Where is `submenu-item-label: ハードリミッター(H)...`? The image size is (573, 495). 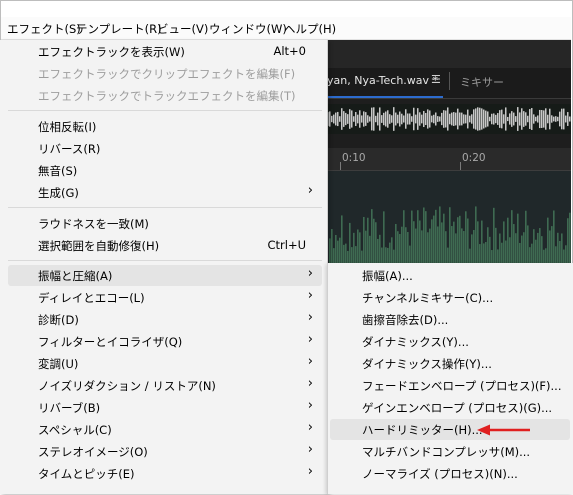
submenu-item-label: ハードリミッター(H)... is located at coordinates (422, 430).